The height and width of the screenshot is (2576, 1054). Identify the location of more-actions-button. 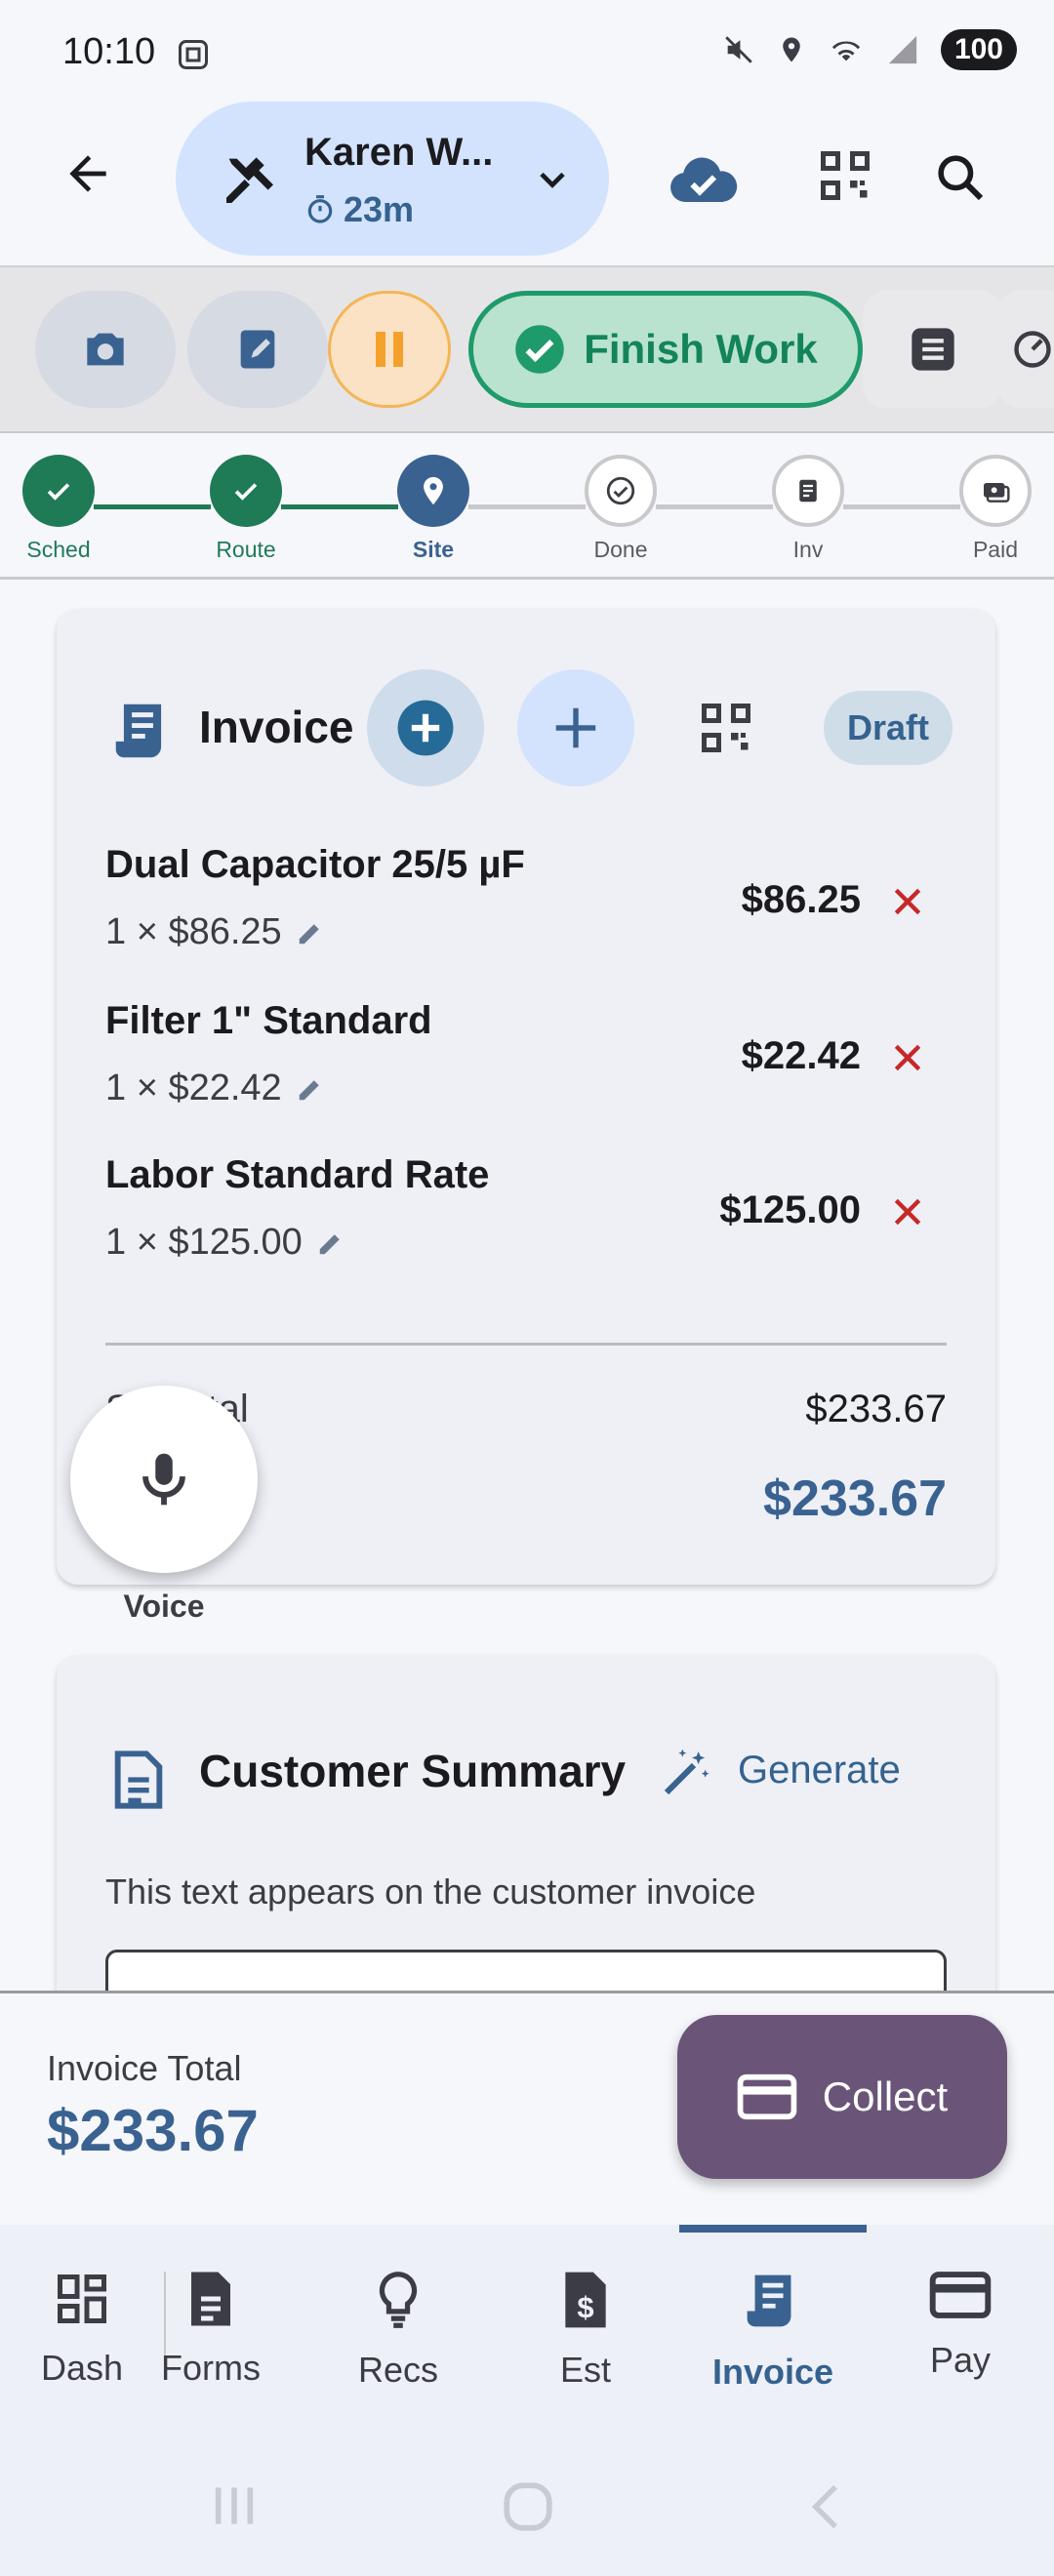
(1025, 349).